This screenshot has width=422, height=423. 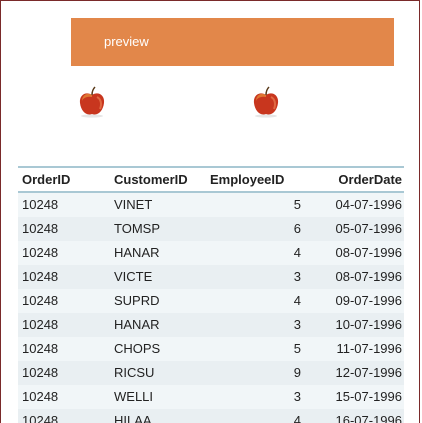 What do you see at coordinates (133, 204) in the screenshot?
I see `cell-customerid: VINET` at bounding box center [133, 204].